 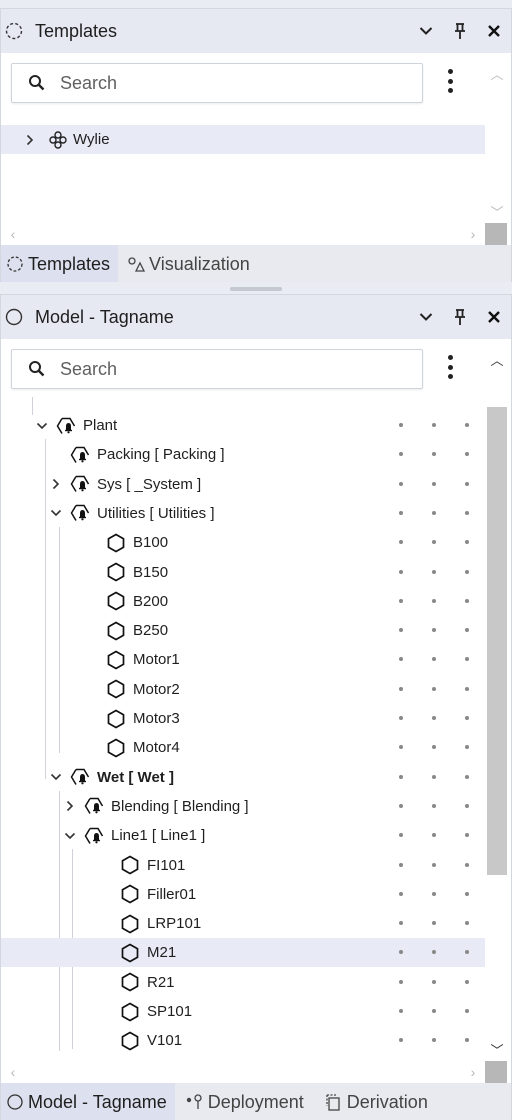 What do you see at coordinates (88, 1101) in the screenshot?
I see `tab-model-tagname: Model - Tagname` at bounding box center [88, 1101].